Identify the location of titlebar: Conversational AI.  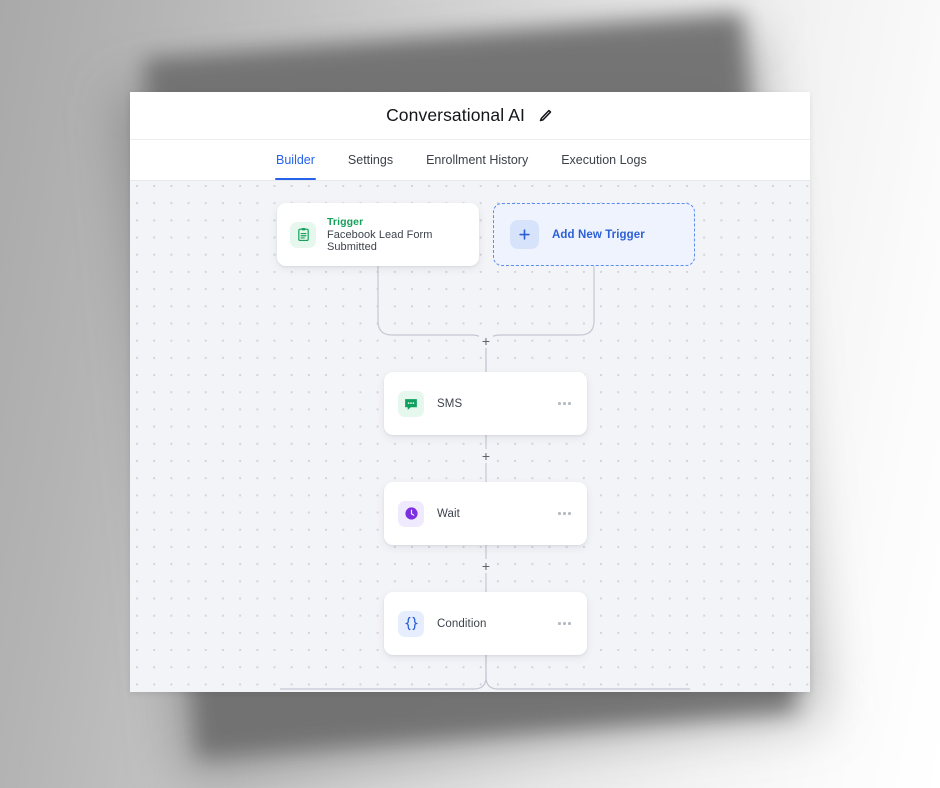
(470, 116).